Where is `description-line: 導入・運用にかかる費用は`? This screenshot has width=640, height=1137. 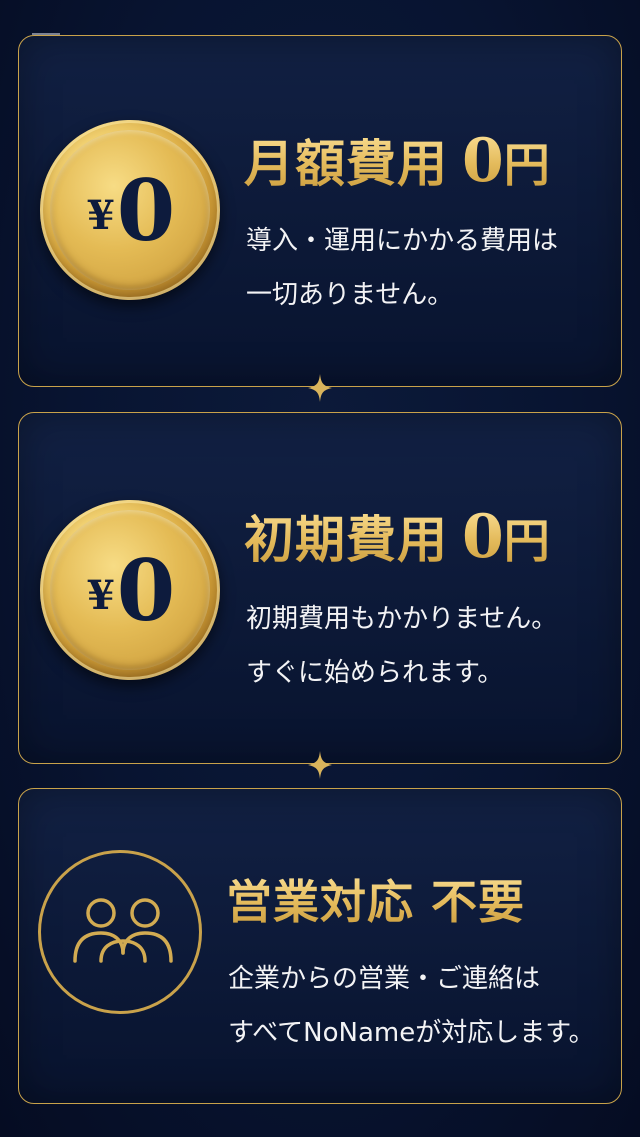
description-line: 導入・運用にかかる費用は is located at coordinates (402, 241).